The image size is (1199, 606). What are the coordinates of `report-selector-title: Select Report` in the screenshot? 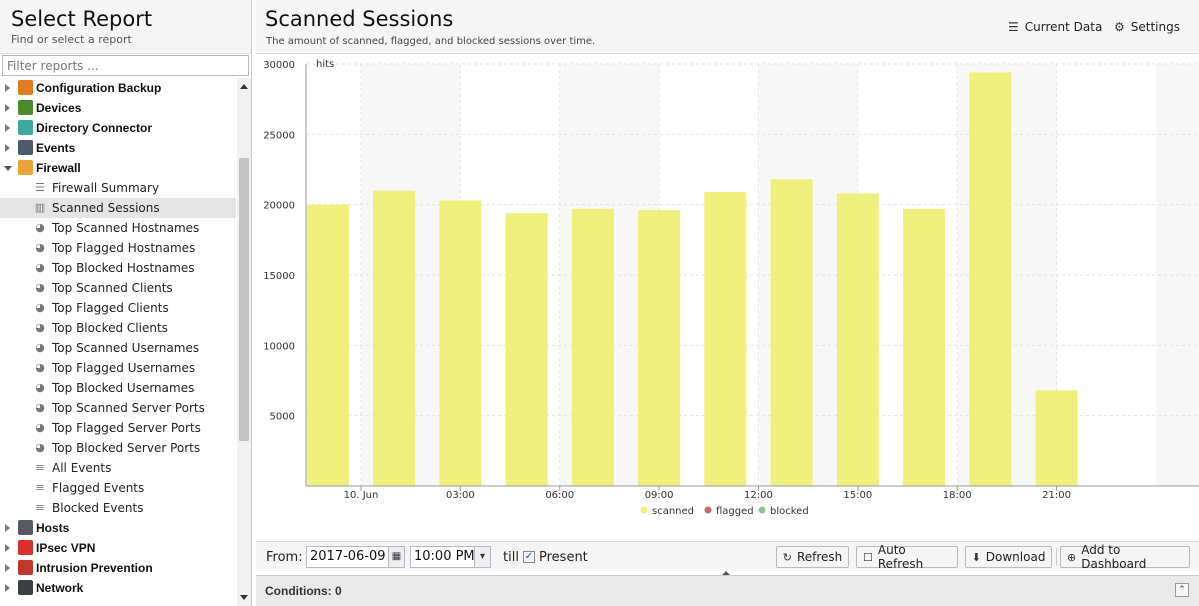 It's located at (82, 19).